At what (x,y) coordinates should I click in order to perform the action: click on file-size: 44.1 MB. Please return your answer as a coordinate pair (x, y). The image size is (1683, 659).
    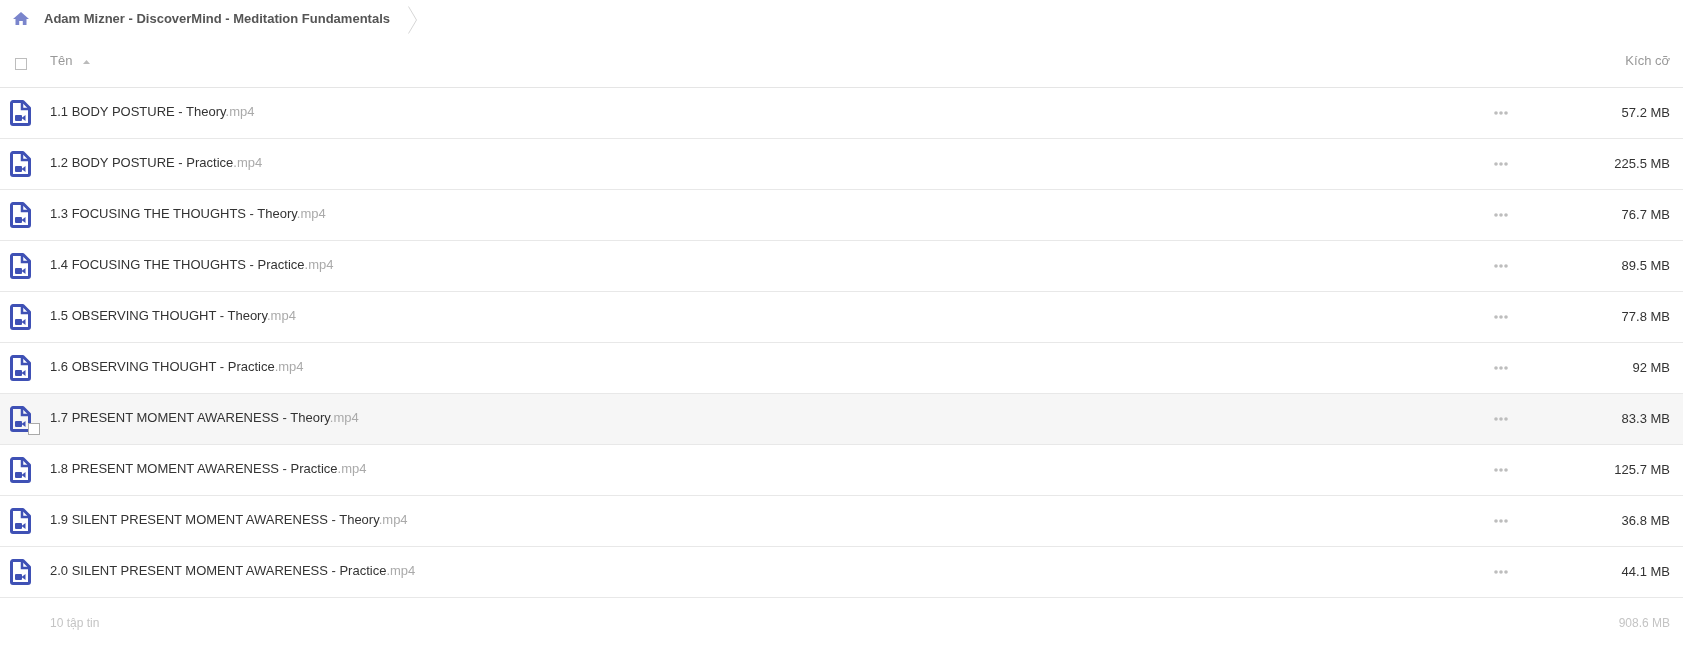
    Looking at the image, I should click on (1645, 572).